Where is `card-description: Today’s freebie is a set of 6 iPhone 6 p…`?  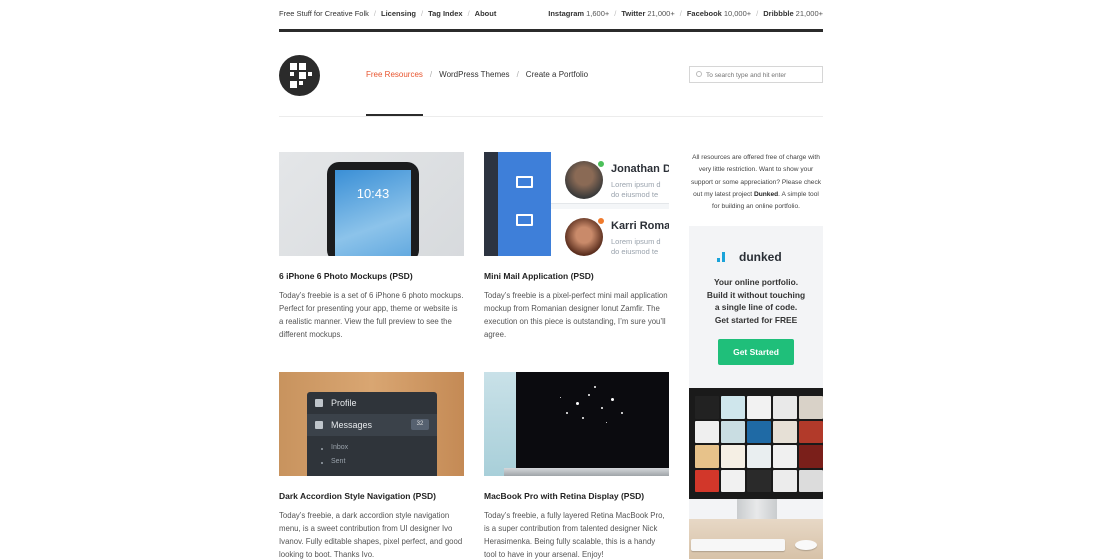 card-description: Today’s freebie is a set of 6 iPhone 6 p… is located at coordinates (371, 315).